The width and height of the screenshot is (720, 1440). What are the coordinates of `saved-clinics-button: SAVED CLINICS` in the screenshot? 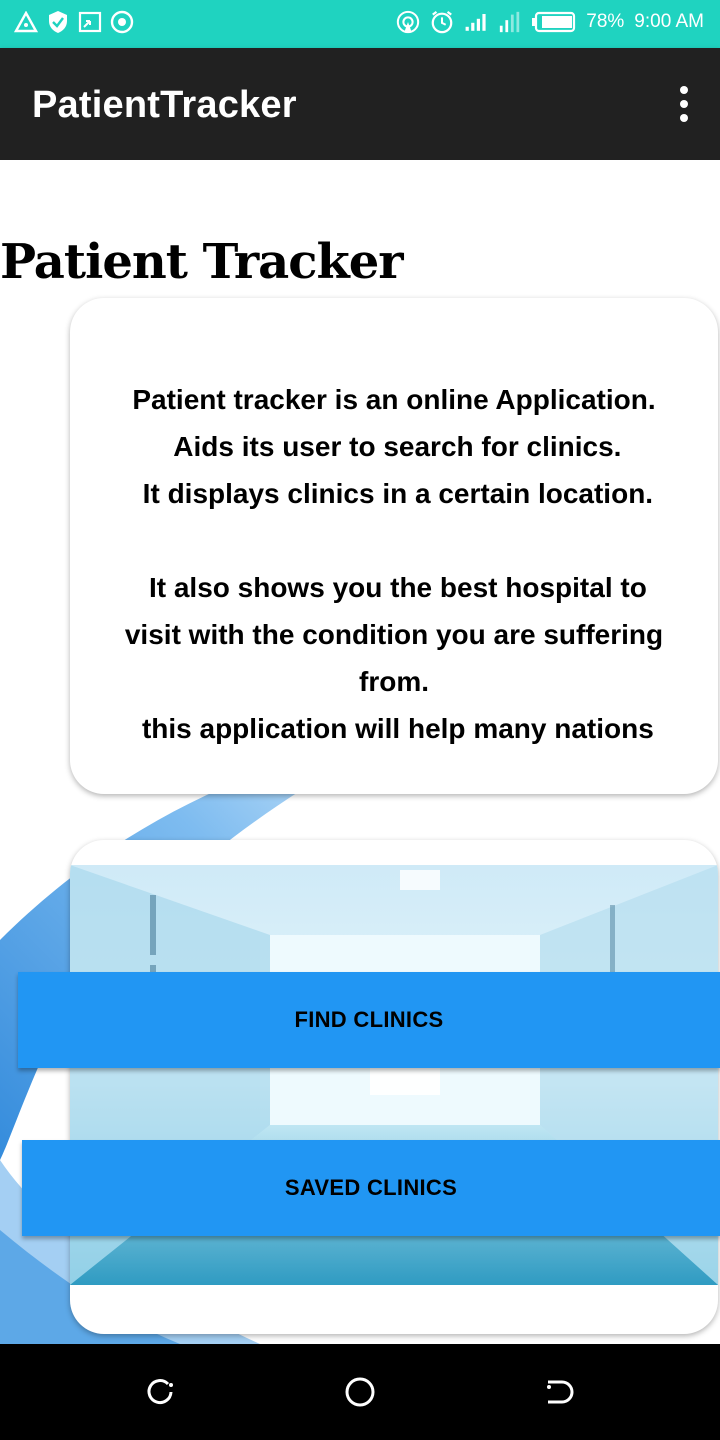 It's located at (371, 1188).